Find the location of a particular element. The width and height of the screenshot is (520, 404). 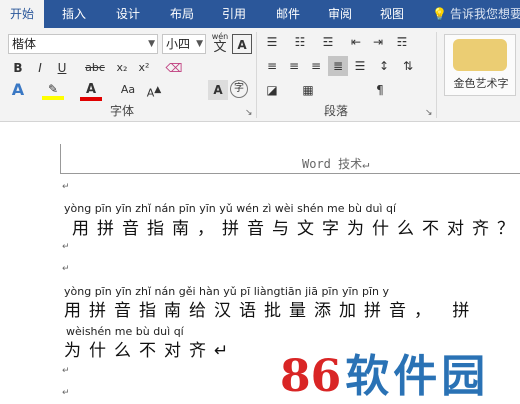

change-case-icon: Aa is located at coordinates (128, 90).